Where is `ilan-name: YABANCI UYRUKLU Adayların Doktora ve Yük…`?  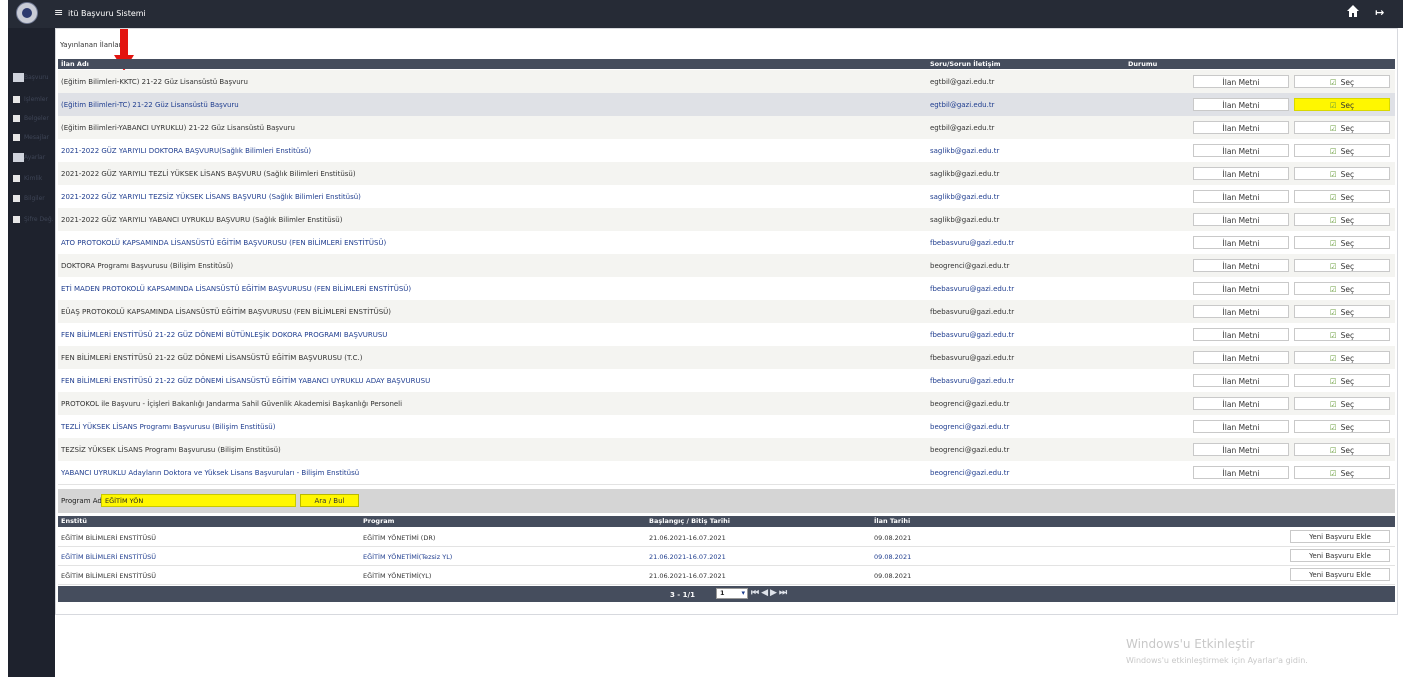 ilan-name: YABANCI UYRUKLU Adayların Doktora ve Yük… is located at coordinates (210, 473).